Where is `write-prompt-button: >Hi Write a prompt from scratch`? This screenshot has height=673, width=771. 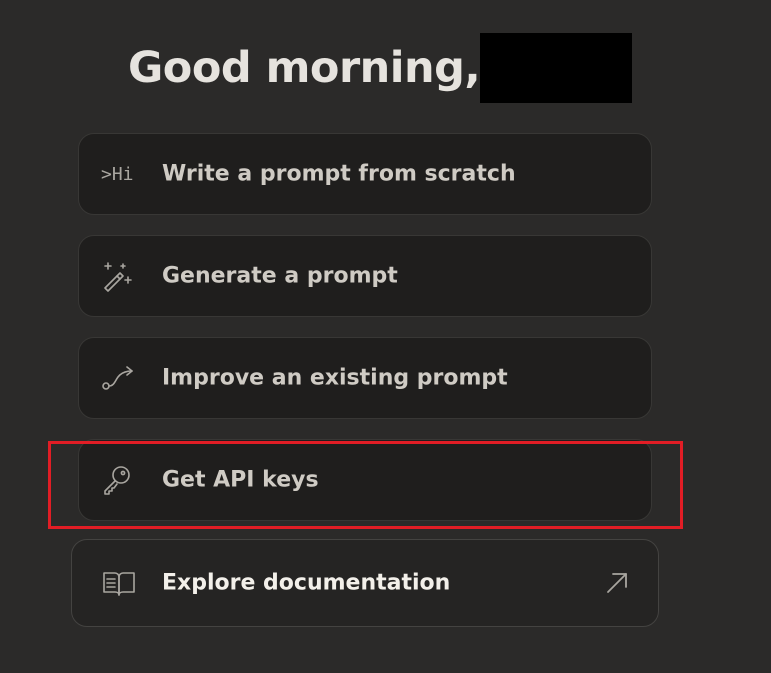
write-prompt-button: >Hi Write a prompt from scratch is located at coordinates (365, 174).